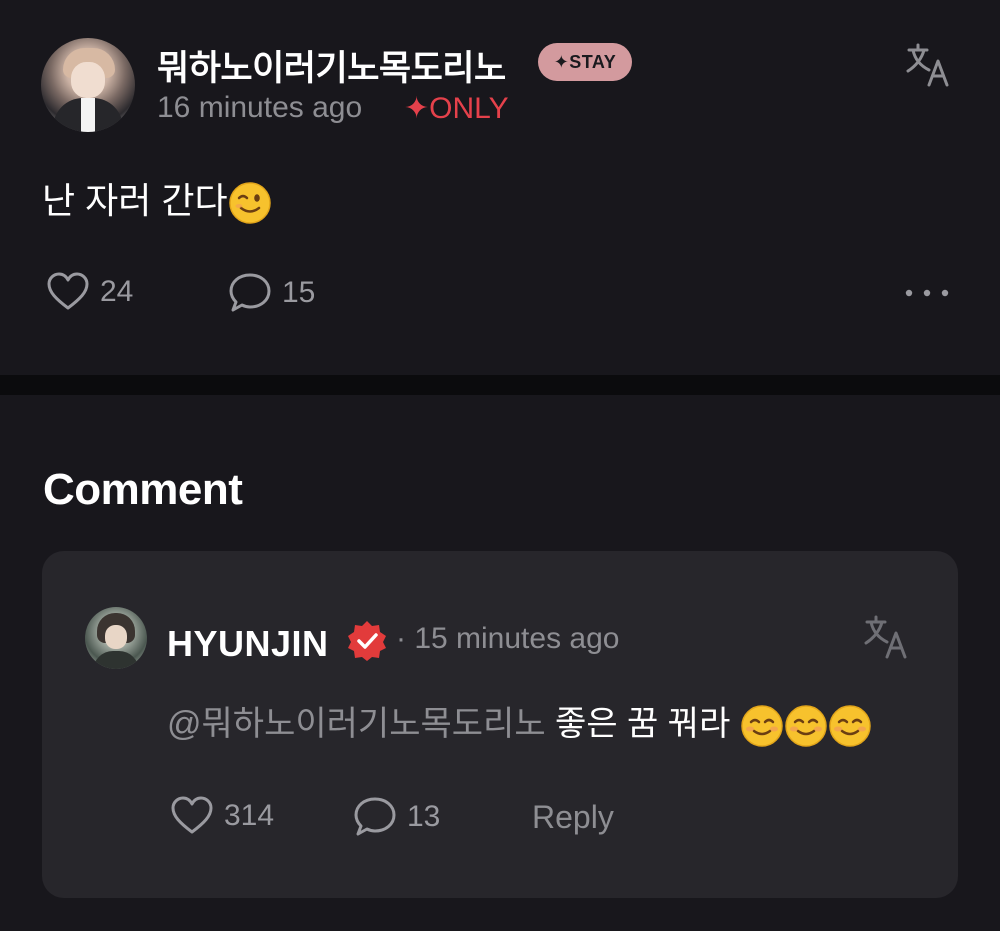 The height and width of the screenshot is (931, 1000). Describe the element at coordinates (117, 291) in the screenshot. I see `like-count: 24` at that location.